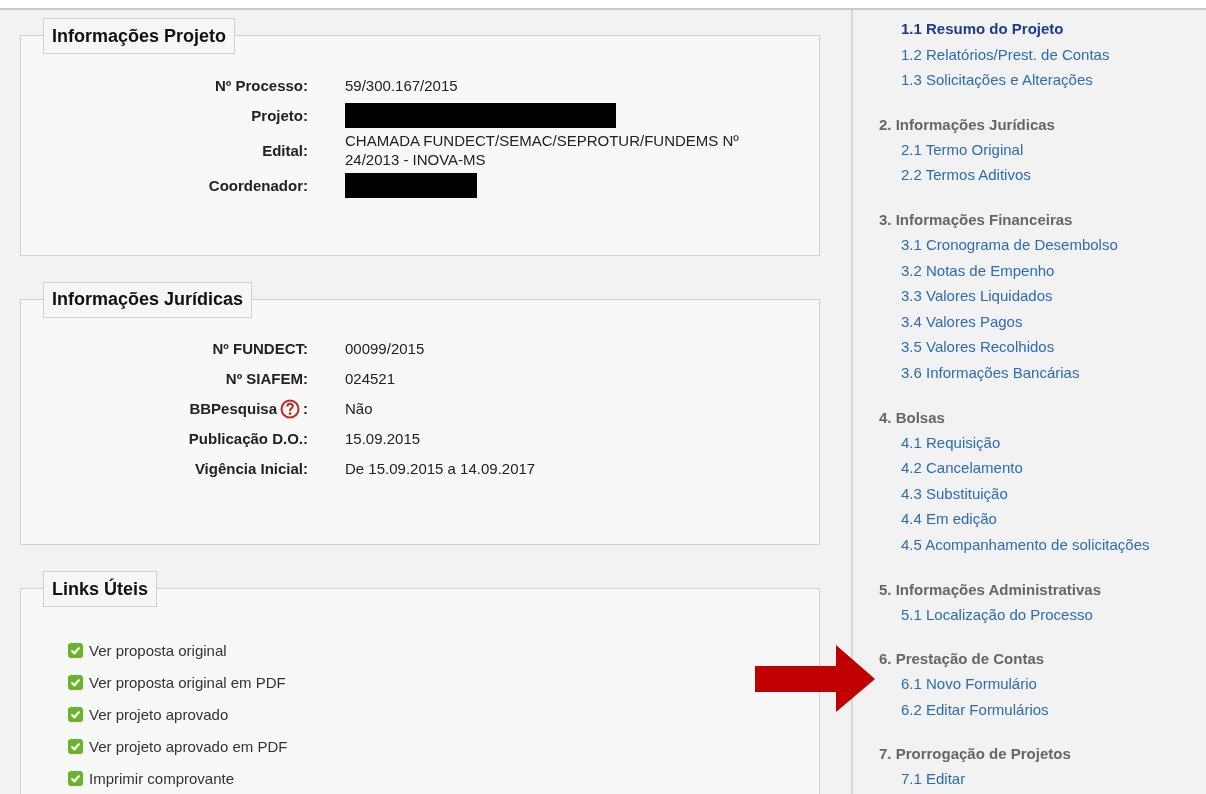 This screenshot has width=1206, height=794. What do you see at coordinates (159, 714) in the screenshot?
I see `useful-link: Ver projeto aprovado` at bounding box center [159, 714].